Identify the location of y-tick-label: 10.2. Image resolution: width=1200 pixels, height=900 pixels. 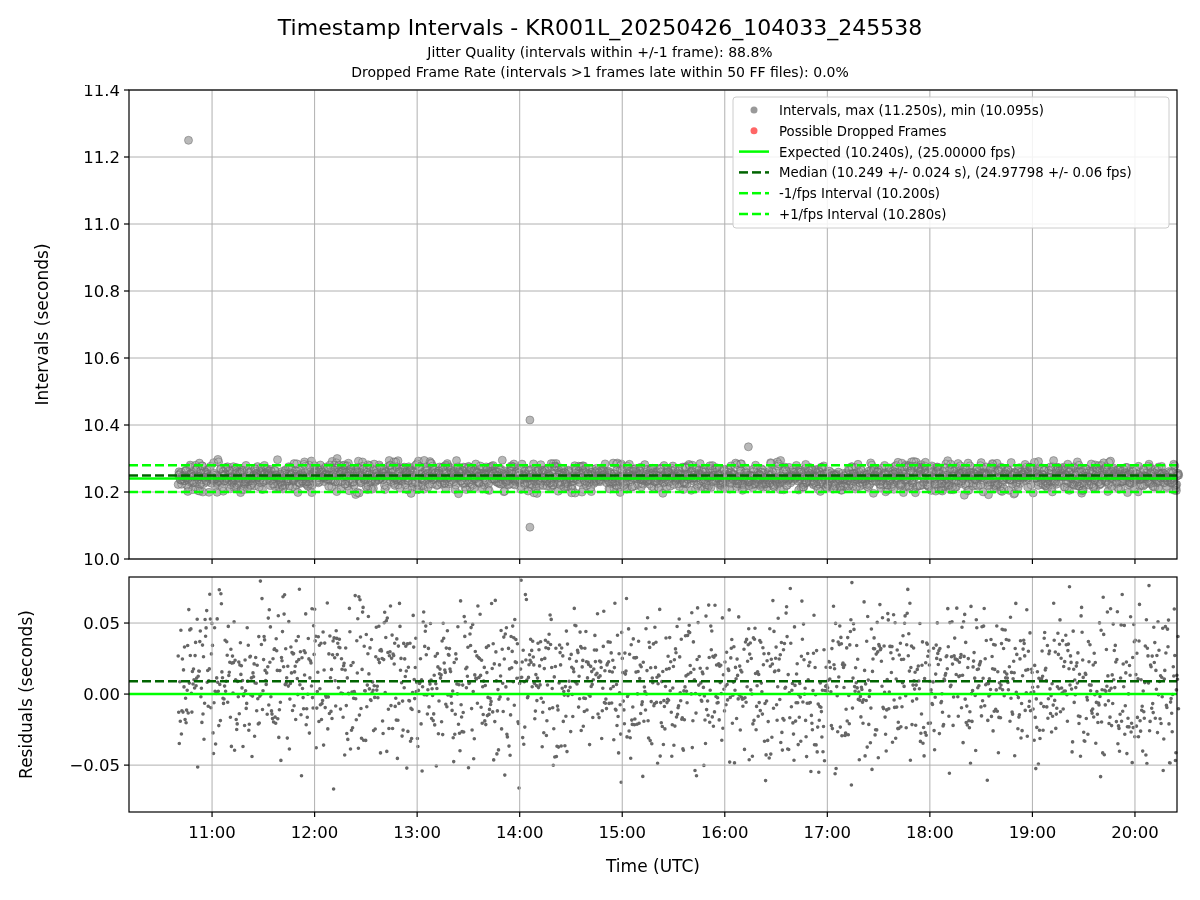
(101, 492).